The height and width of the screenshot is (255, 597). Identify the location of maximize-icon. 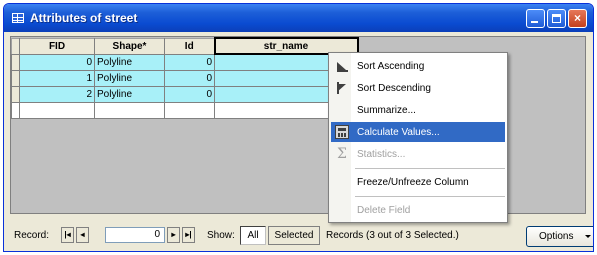
(556, 18).